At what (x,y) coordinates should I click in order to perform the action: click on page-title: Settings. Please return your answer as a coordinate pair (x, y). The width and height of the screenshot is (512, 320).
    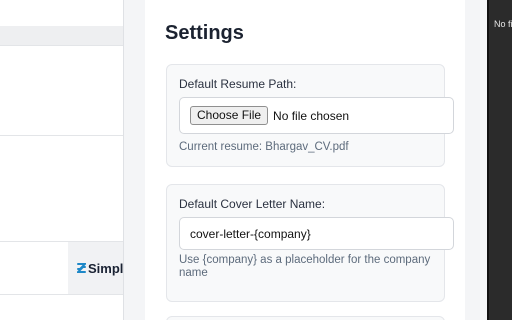
    Looking at the image, I should click on (204, 33).